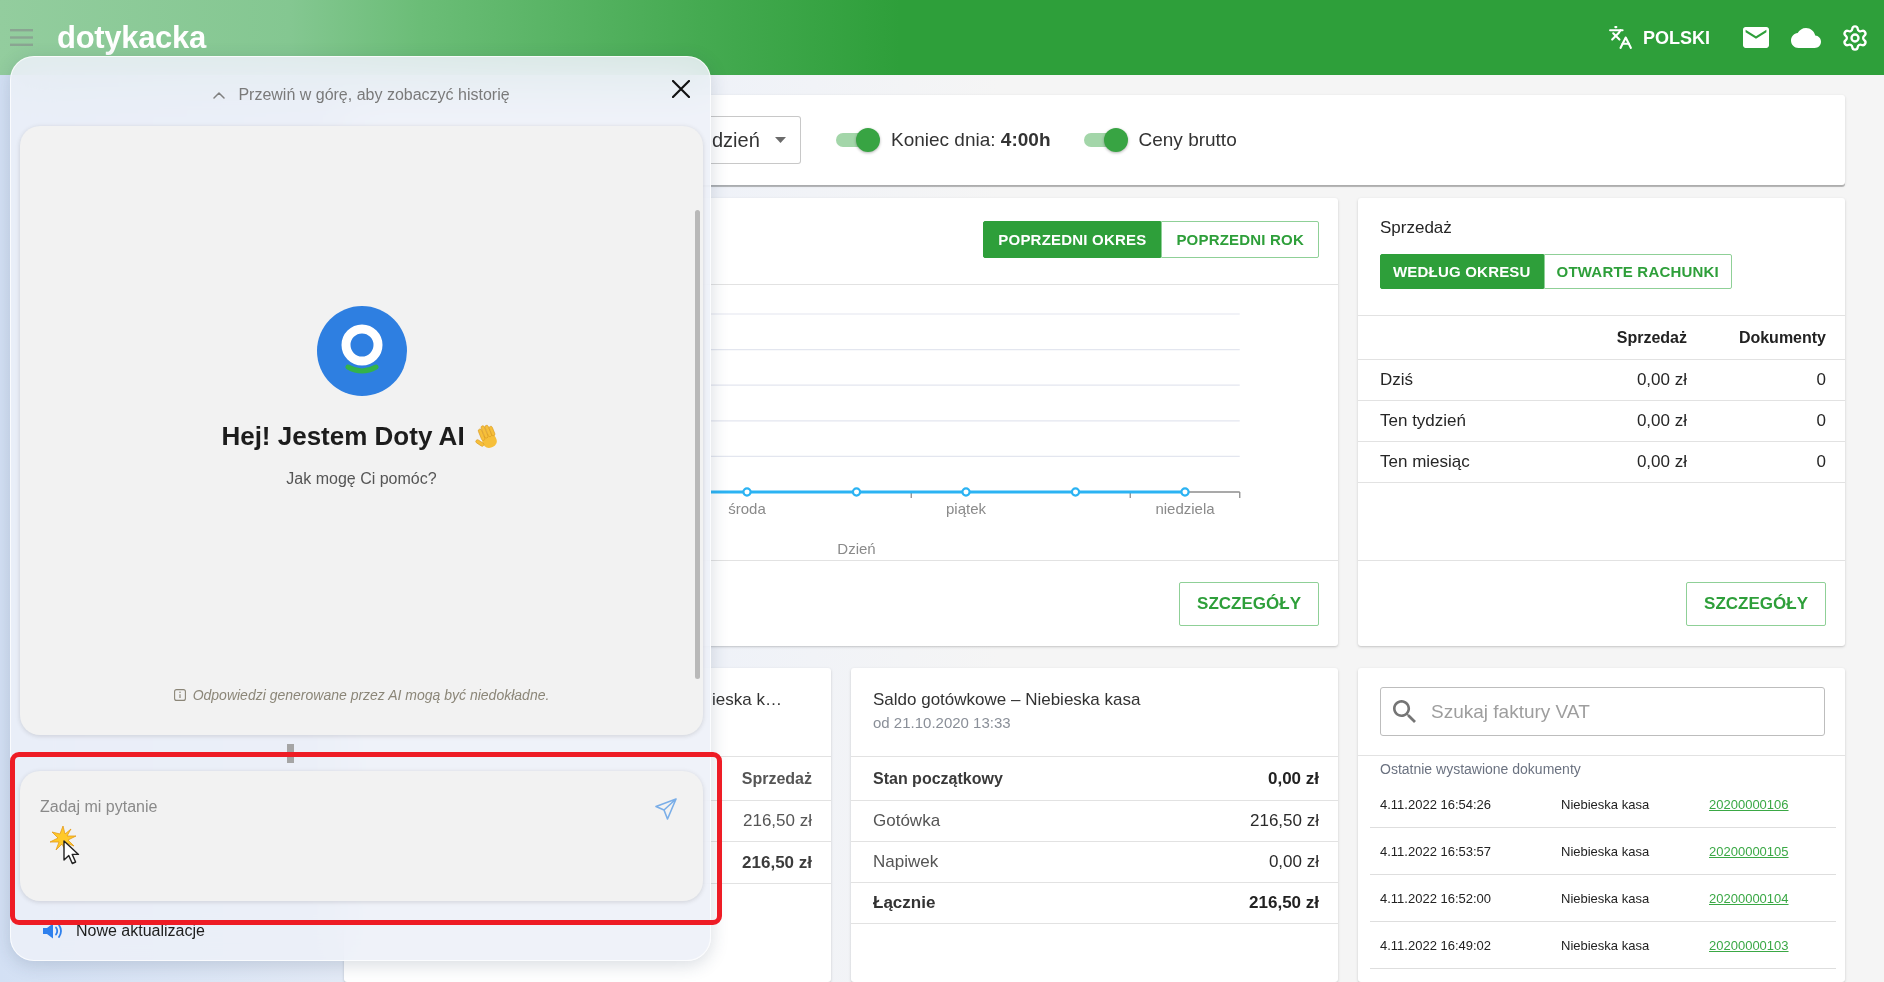 The image size is (1884, 982). What do you see at coordinates (1602, 711) in the screenshot?
I see `search-field: Szukaj faktury VAT` at bounding box center [1602, 711].